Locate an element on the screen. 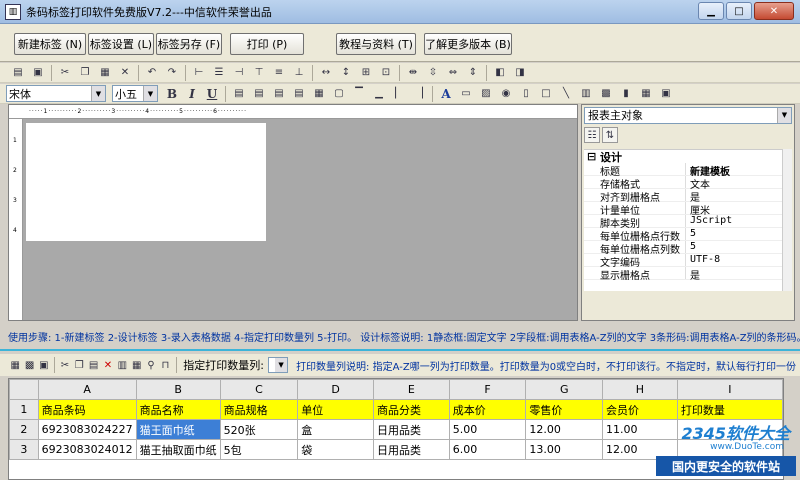  table-cell: 520张 is located at coordinates (259, 429).